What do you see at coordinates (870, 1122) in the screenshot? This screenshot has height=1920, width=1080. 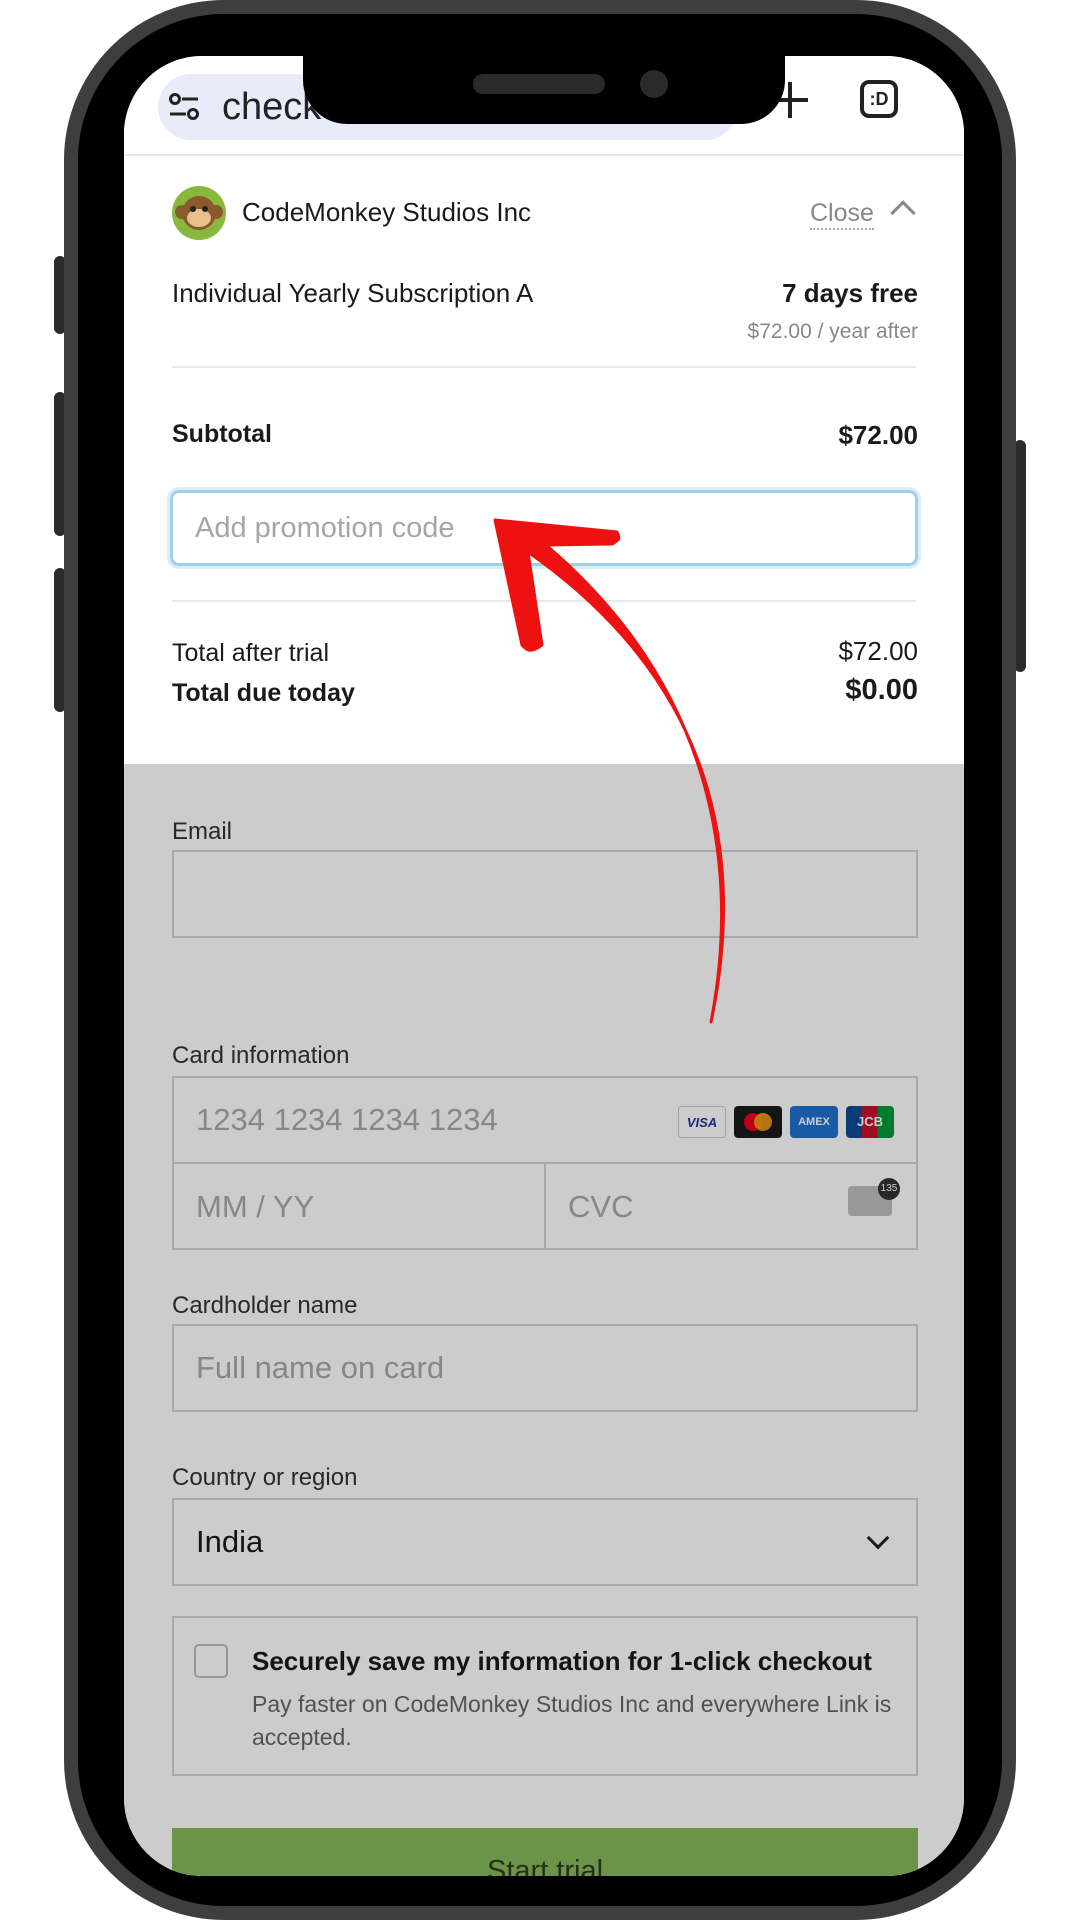 I see `jcb-icon: JCB` at bounding box center [870, 1122].